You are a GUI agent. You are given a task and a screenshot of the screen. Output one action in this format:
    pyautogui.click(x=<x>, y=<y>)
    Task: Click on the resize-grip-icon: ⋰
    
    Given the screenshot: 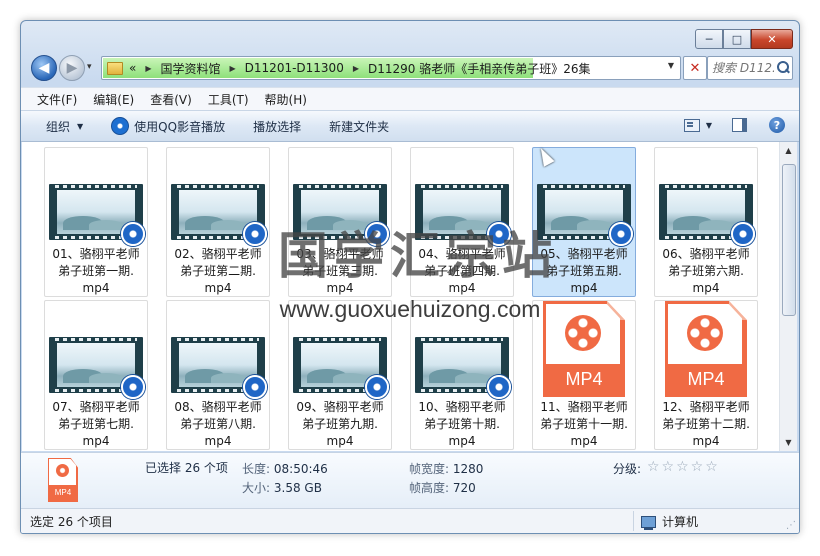 What is the action you would take?
    pyautogui.click(x=791, y=525)
    